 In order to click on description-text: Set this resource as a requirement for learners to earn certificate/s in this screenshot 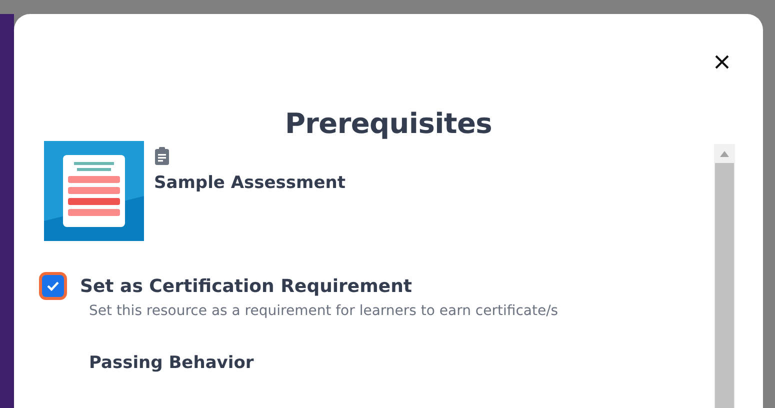, I will do `click(324, 311)`.